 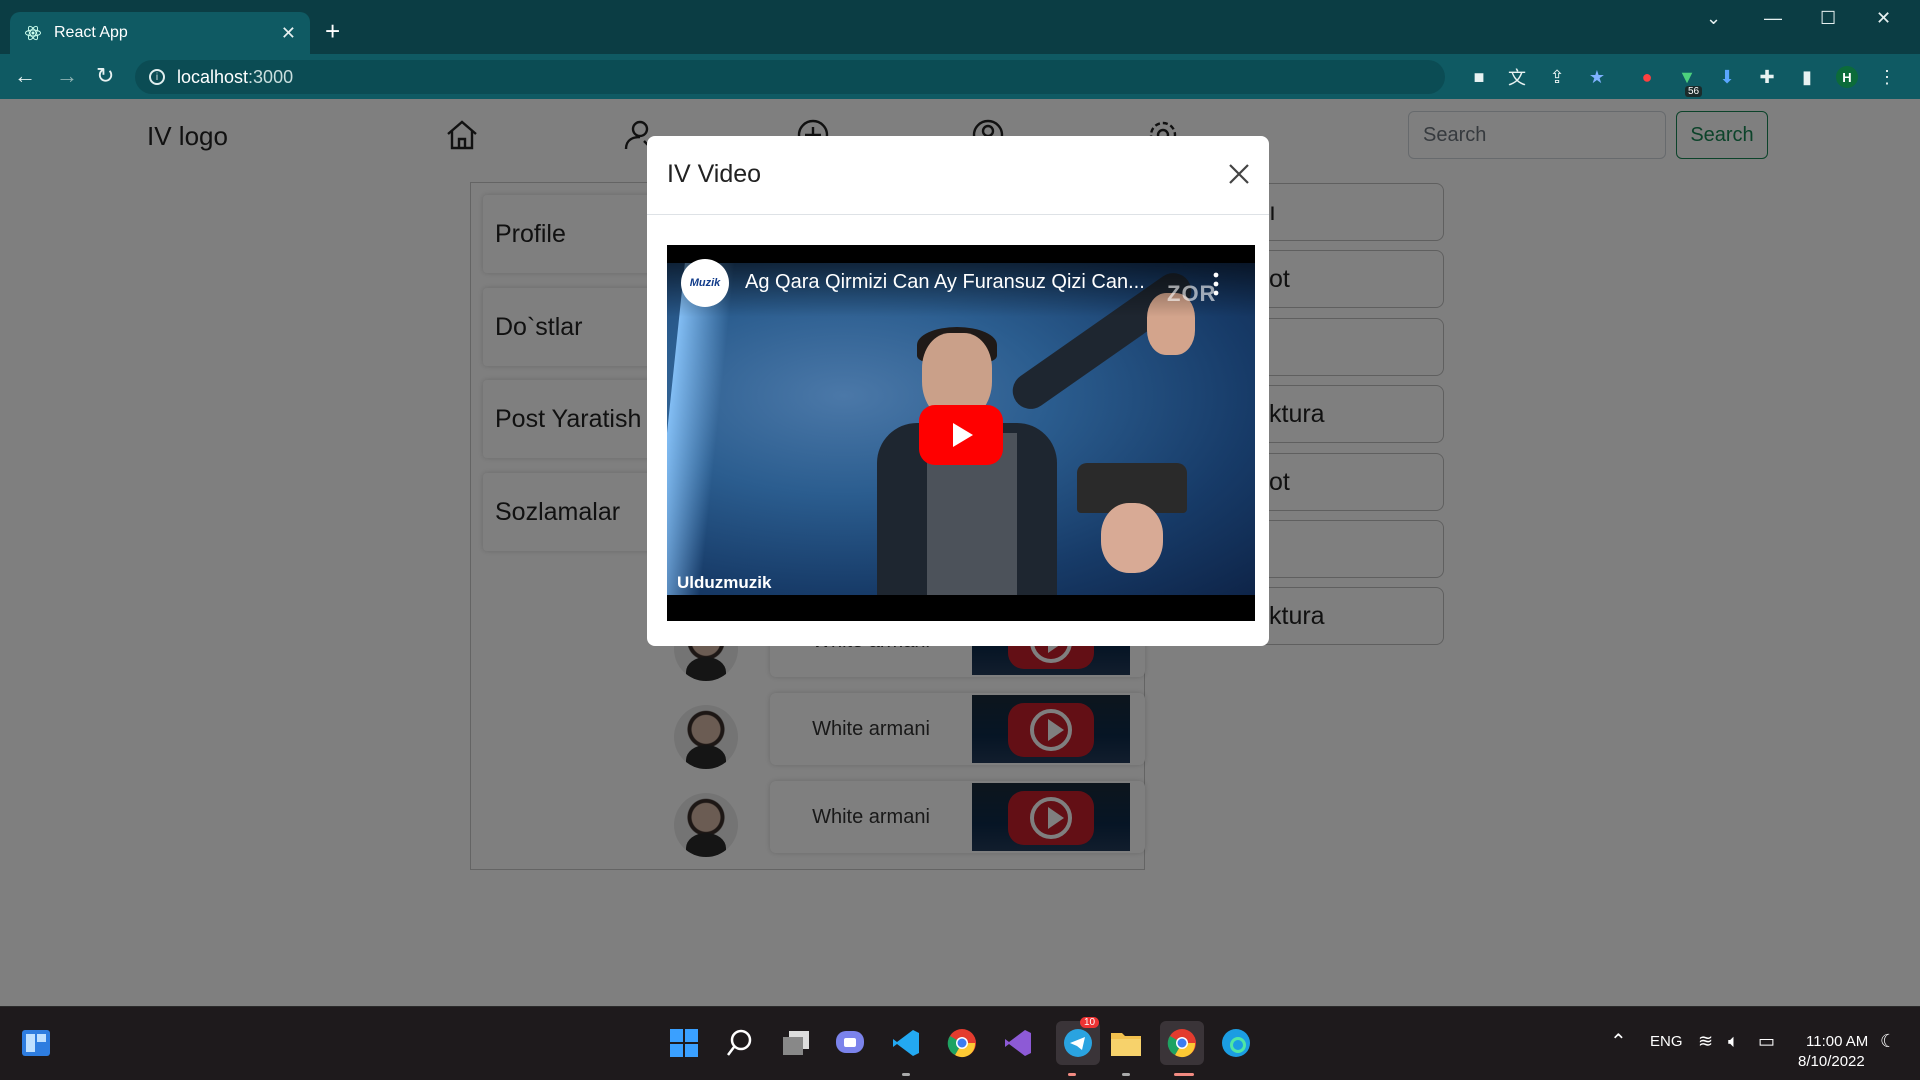 I want to click on vscode-icon, so click(x=906, y=1043).